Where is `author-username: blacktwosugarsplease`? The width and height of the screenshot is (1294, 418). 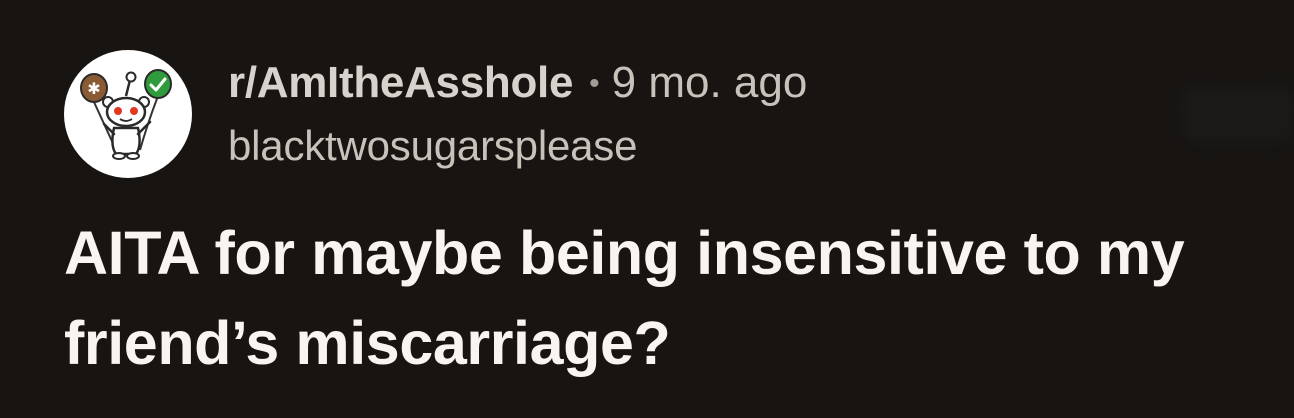
author-username: blacktwosugarsplease is located at coordinates (432, 146).